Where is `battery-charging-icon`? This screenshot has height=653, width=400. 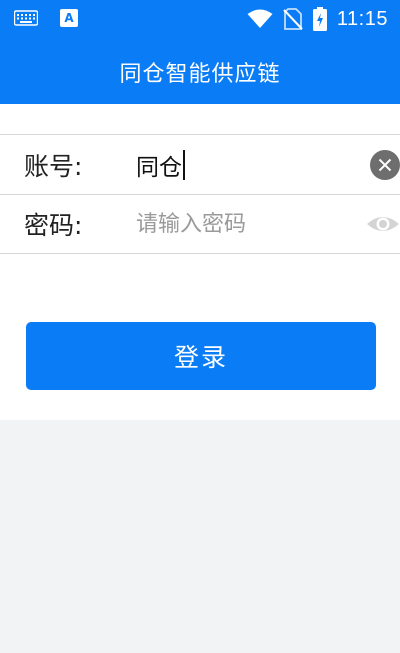
battery-charging-icon is located at coordinates (319, 19).